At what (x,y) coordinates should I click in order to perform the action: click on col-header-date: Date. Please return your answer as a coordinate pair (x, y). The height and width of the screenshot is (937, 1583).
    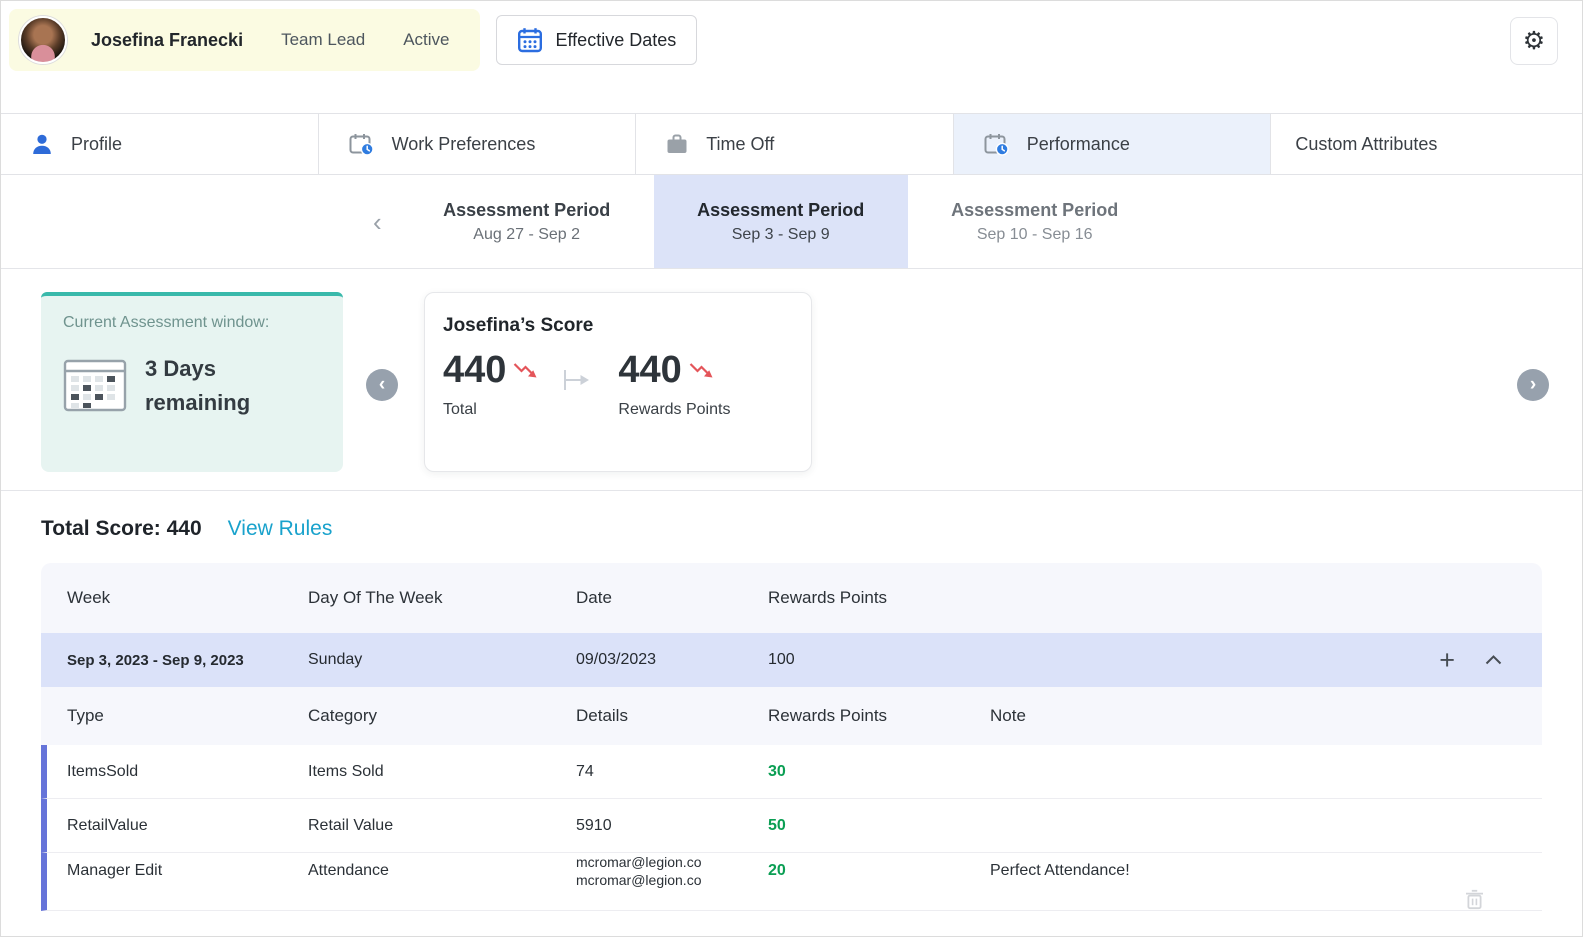
    Looking at the image, I should click on (594, 597).